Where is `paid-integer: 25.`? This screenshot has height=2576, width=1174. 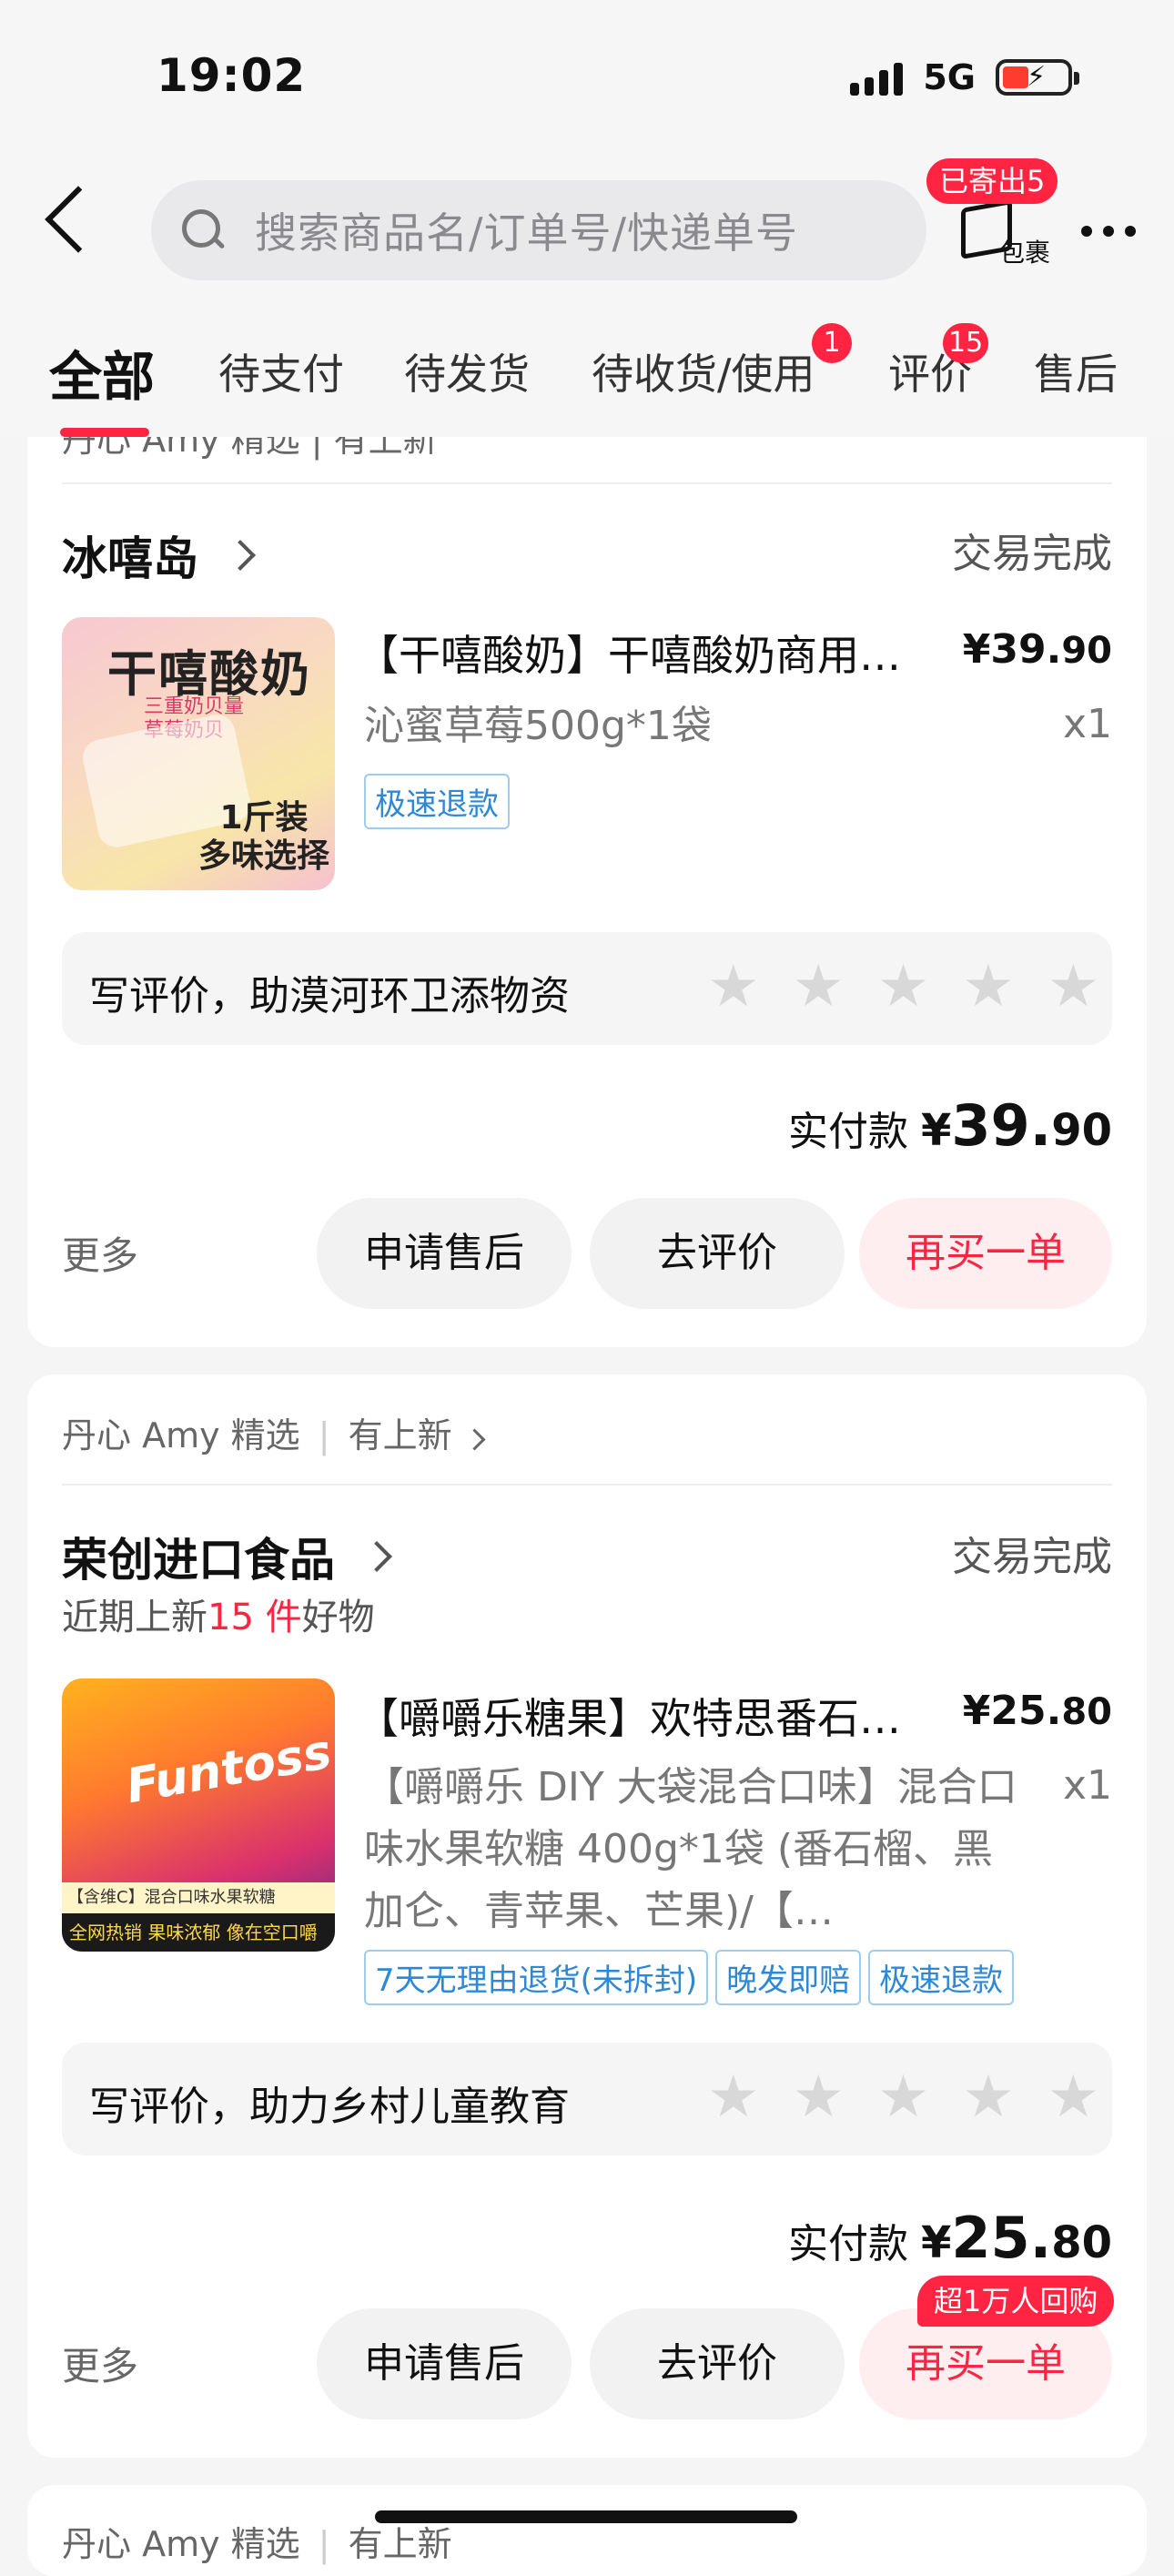
paid-integer: 25. is located at coordinates (1001, 2238).